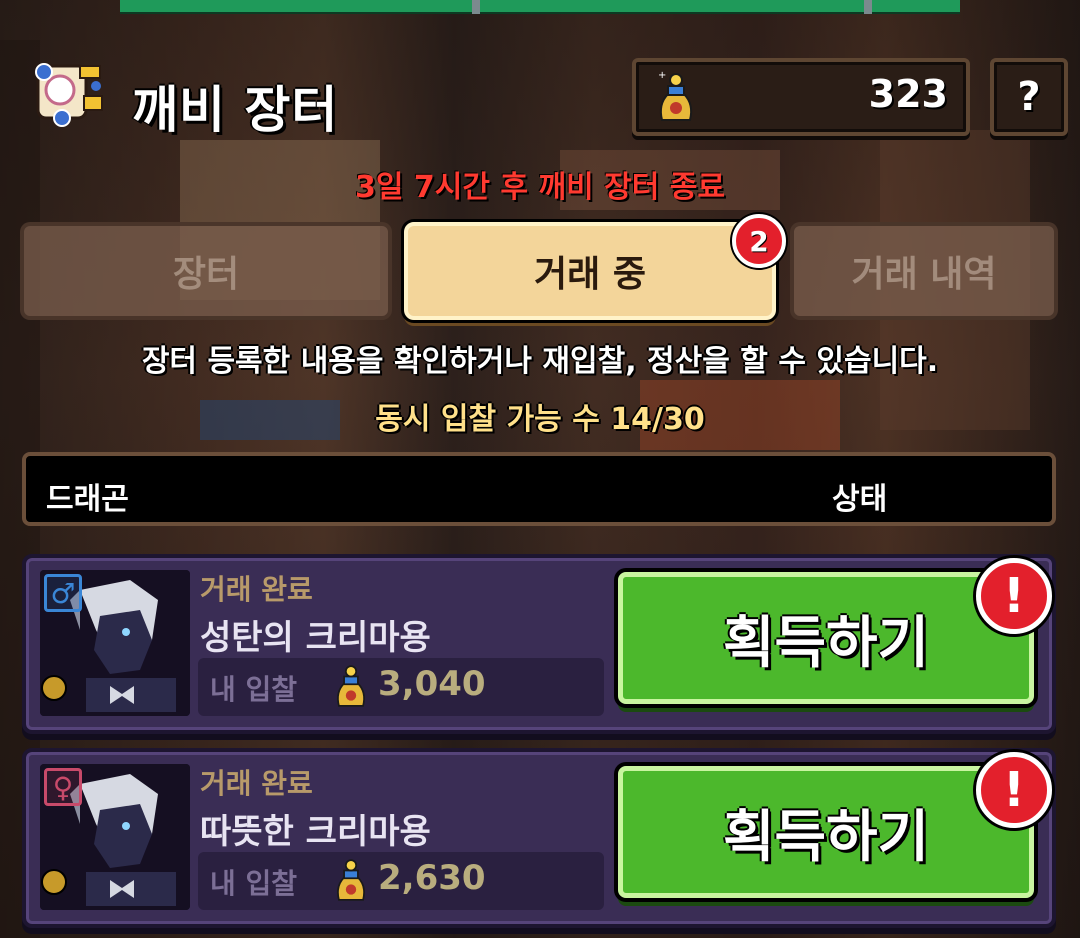 This screenshot has height=938, width=1080. I want to click on tab-trading: 거래 중, so click(590, 271).